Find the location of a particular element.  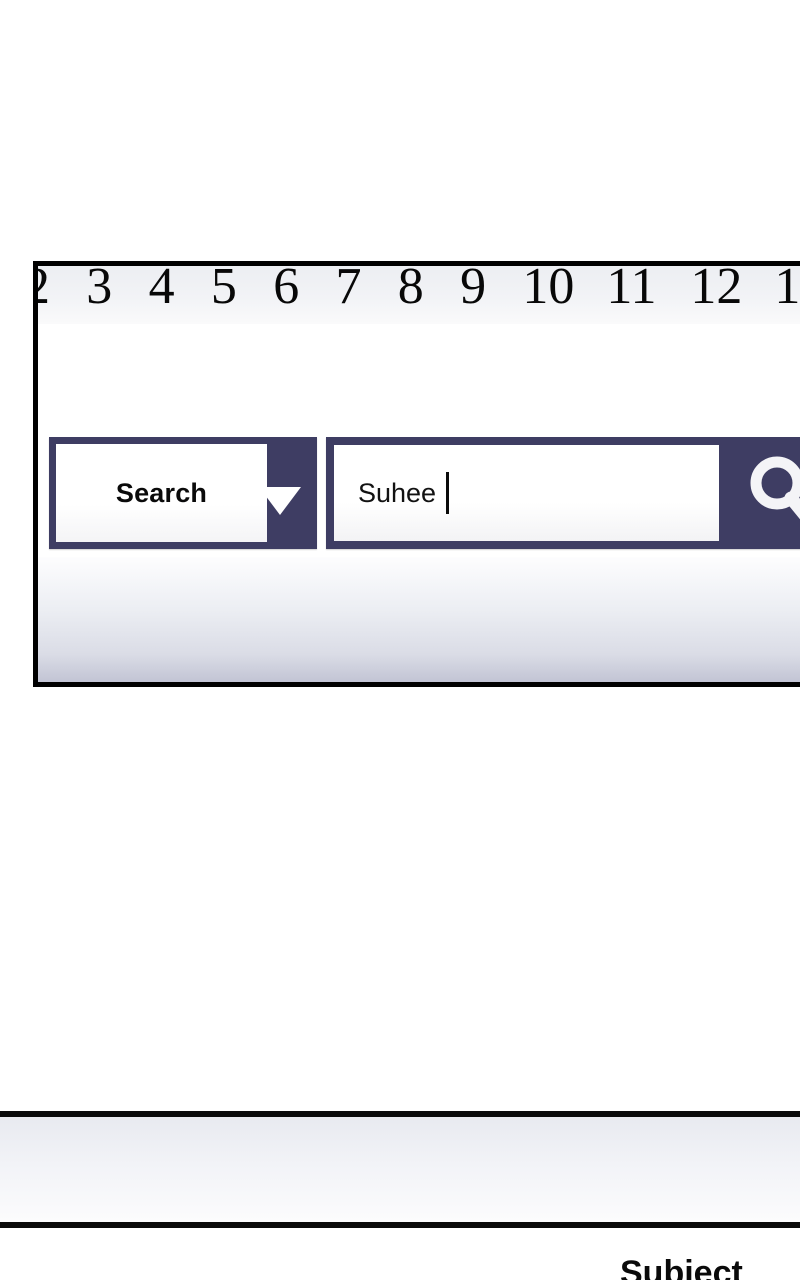

search-scope-display: Search is located at coordinates (161, 493).